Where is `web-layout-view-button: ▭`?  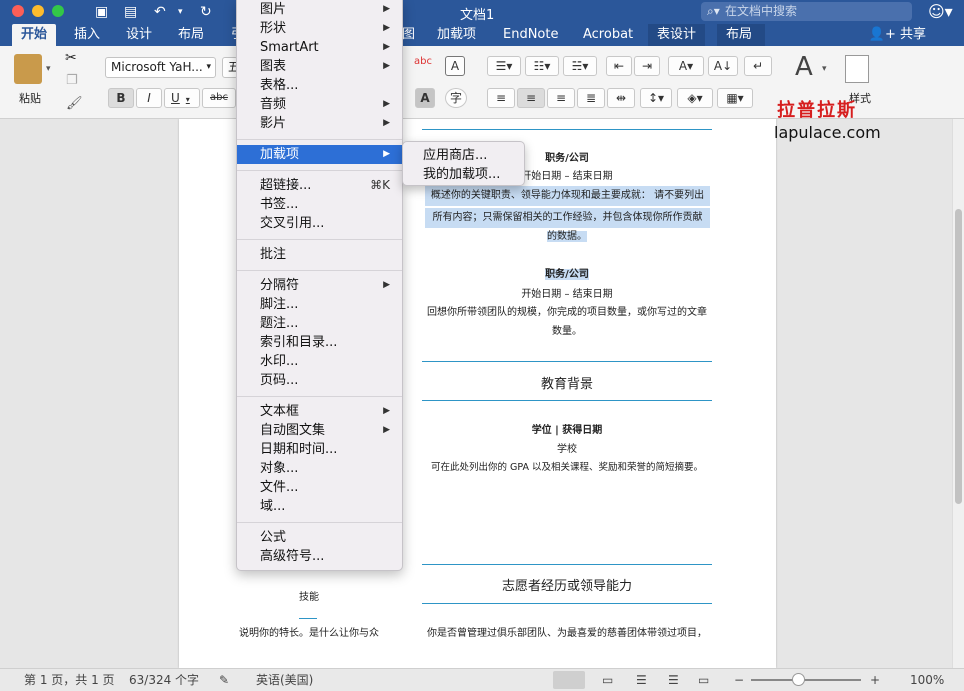 web-layout-view-button: ▭ is located at coordinates (607, 680).